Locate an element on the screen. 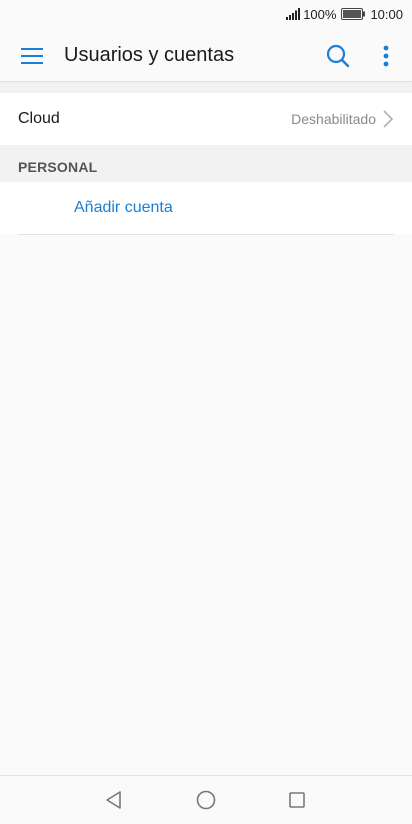 The width and height of the screenshot is (412, 824). nav-home-button is located at coordinates (206, 800).